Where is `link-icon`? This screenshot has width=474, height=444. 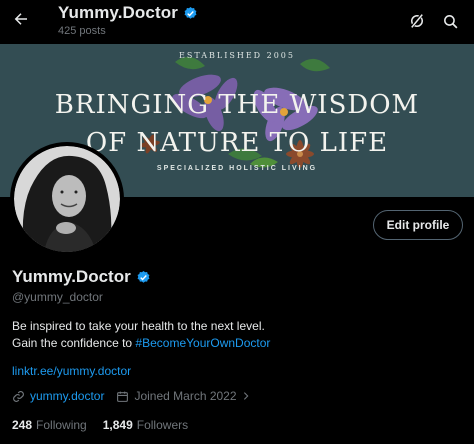 link-icon is located at coordinates (18, 396).